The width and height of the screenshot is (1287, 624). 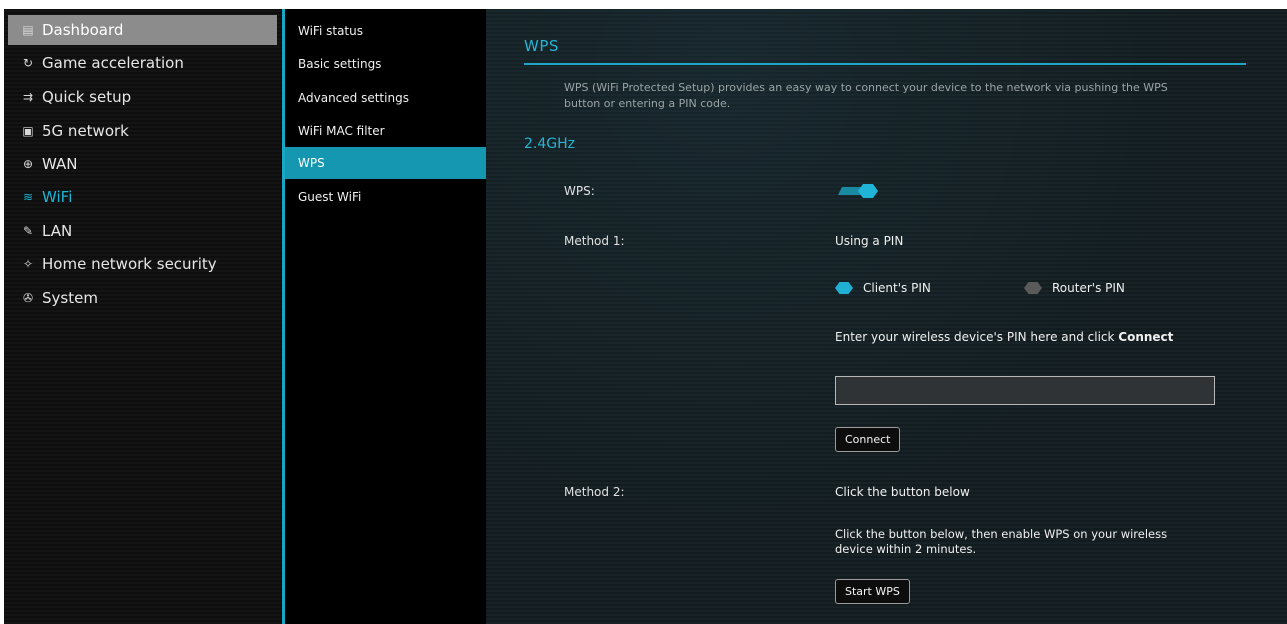 I want to click on subnav-item-advanced-settings: Advanced settings, so click(x=385, y=98).